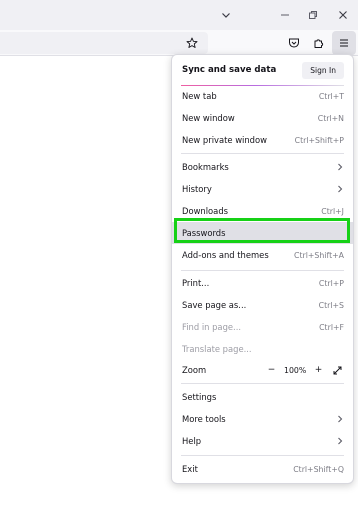 The width and height of the screenshot is (358, 512). Describe the element at coordinates (262, 167) in the screenshot. I see `menu-item-bookmarks: Bookmarks` at that location.